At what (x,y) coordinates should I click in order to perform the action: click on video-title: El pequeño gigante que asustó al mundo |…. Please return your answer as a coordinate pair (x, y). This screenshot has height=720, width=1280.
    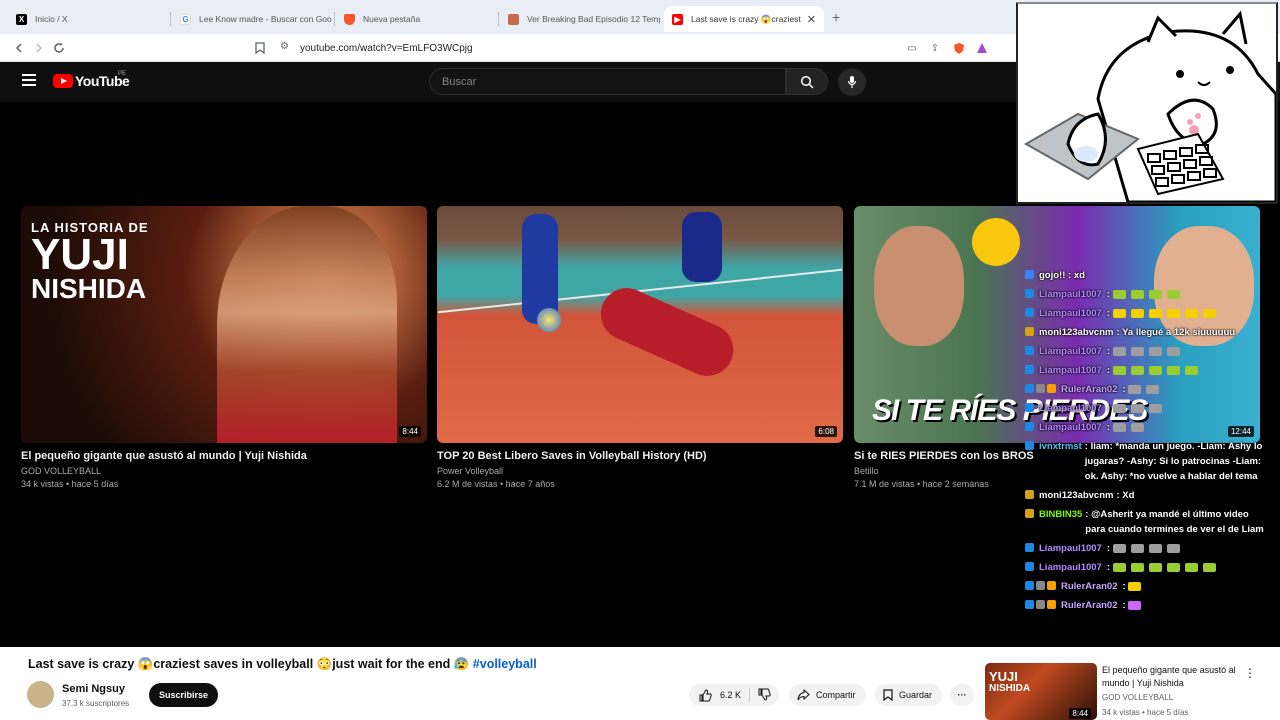
    Looking at the image, I should click on (224, 456).